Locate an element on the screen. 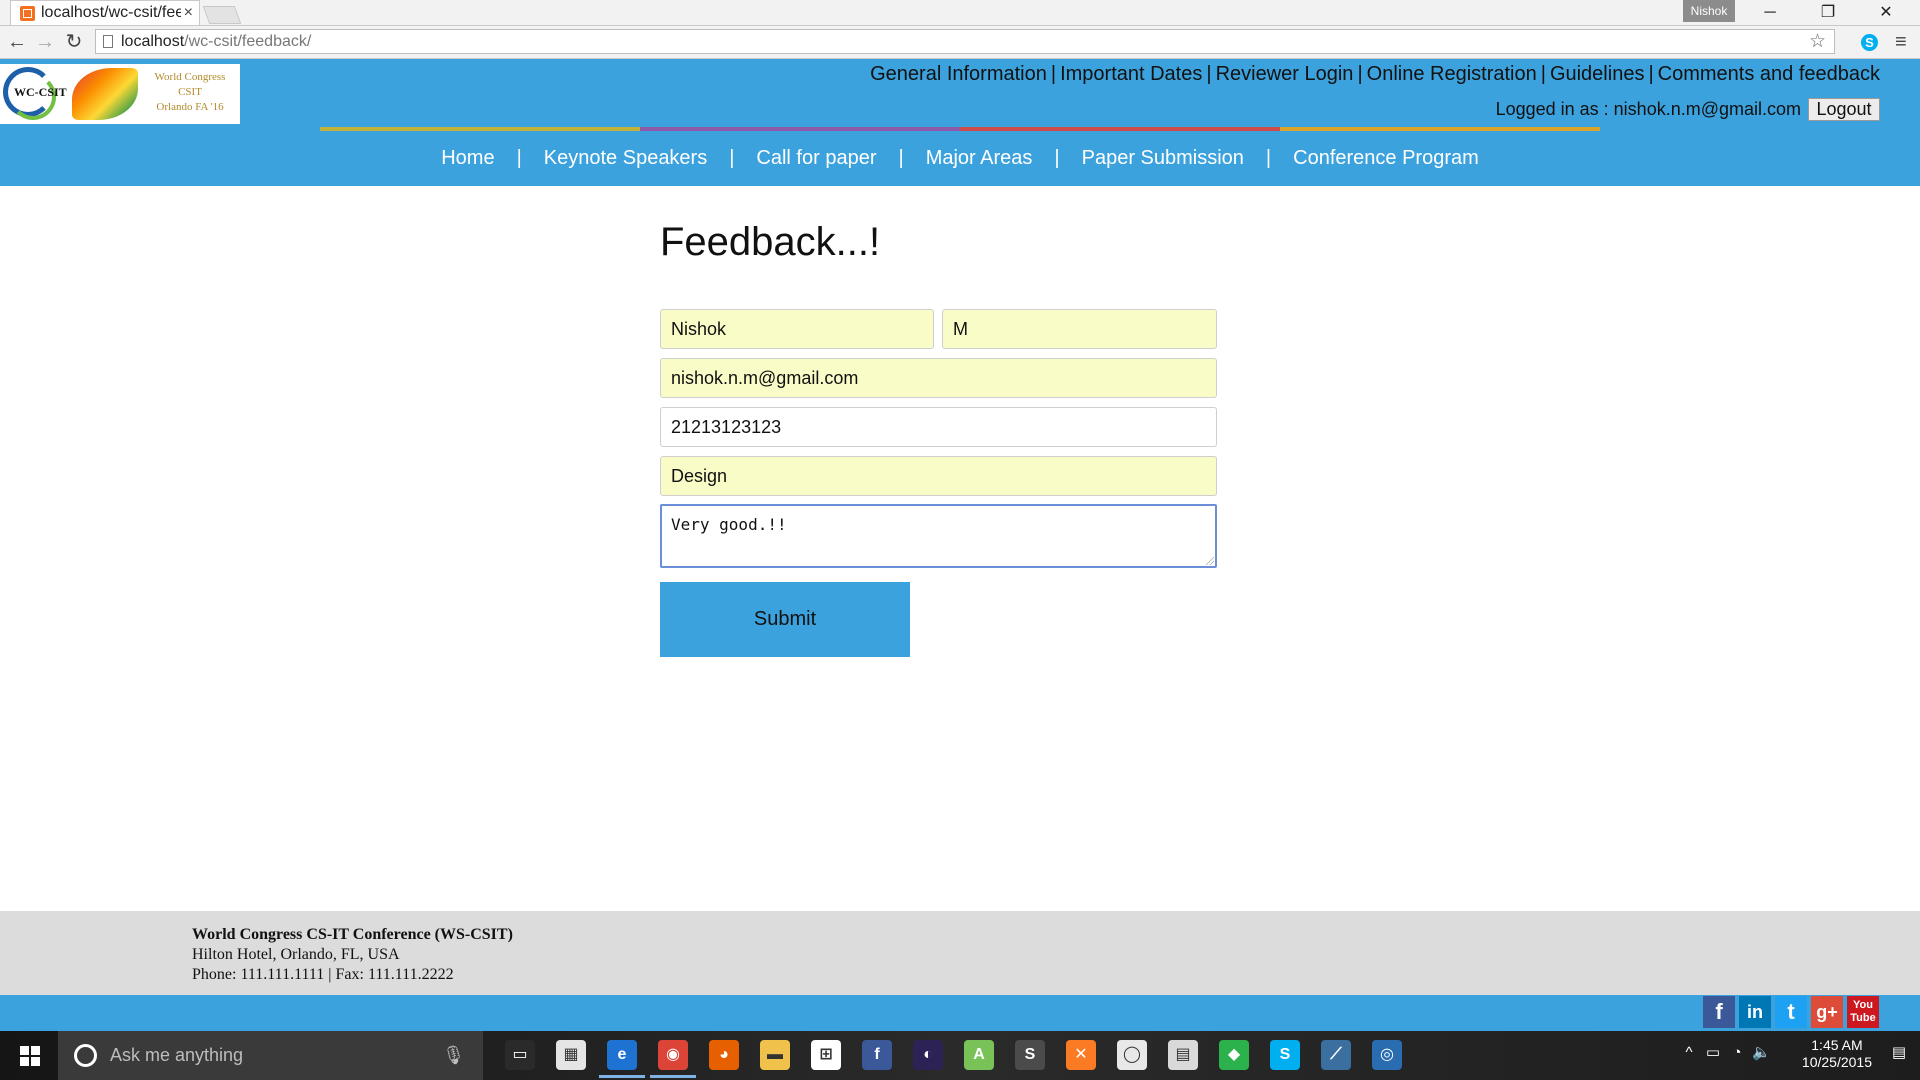 This screenshot has width=1920, height=1080. taskbar-icon-glyph: ◆ is located at coordinates (1234, 1054).